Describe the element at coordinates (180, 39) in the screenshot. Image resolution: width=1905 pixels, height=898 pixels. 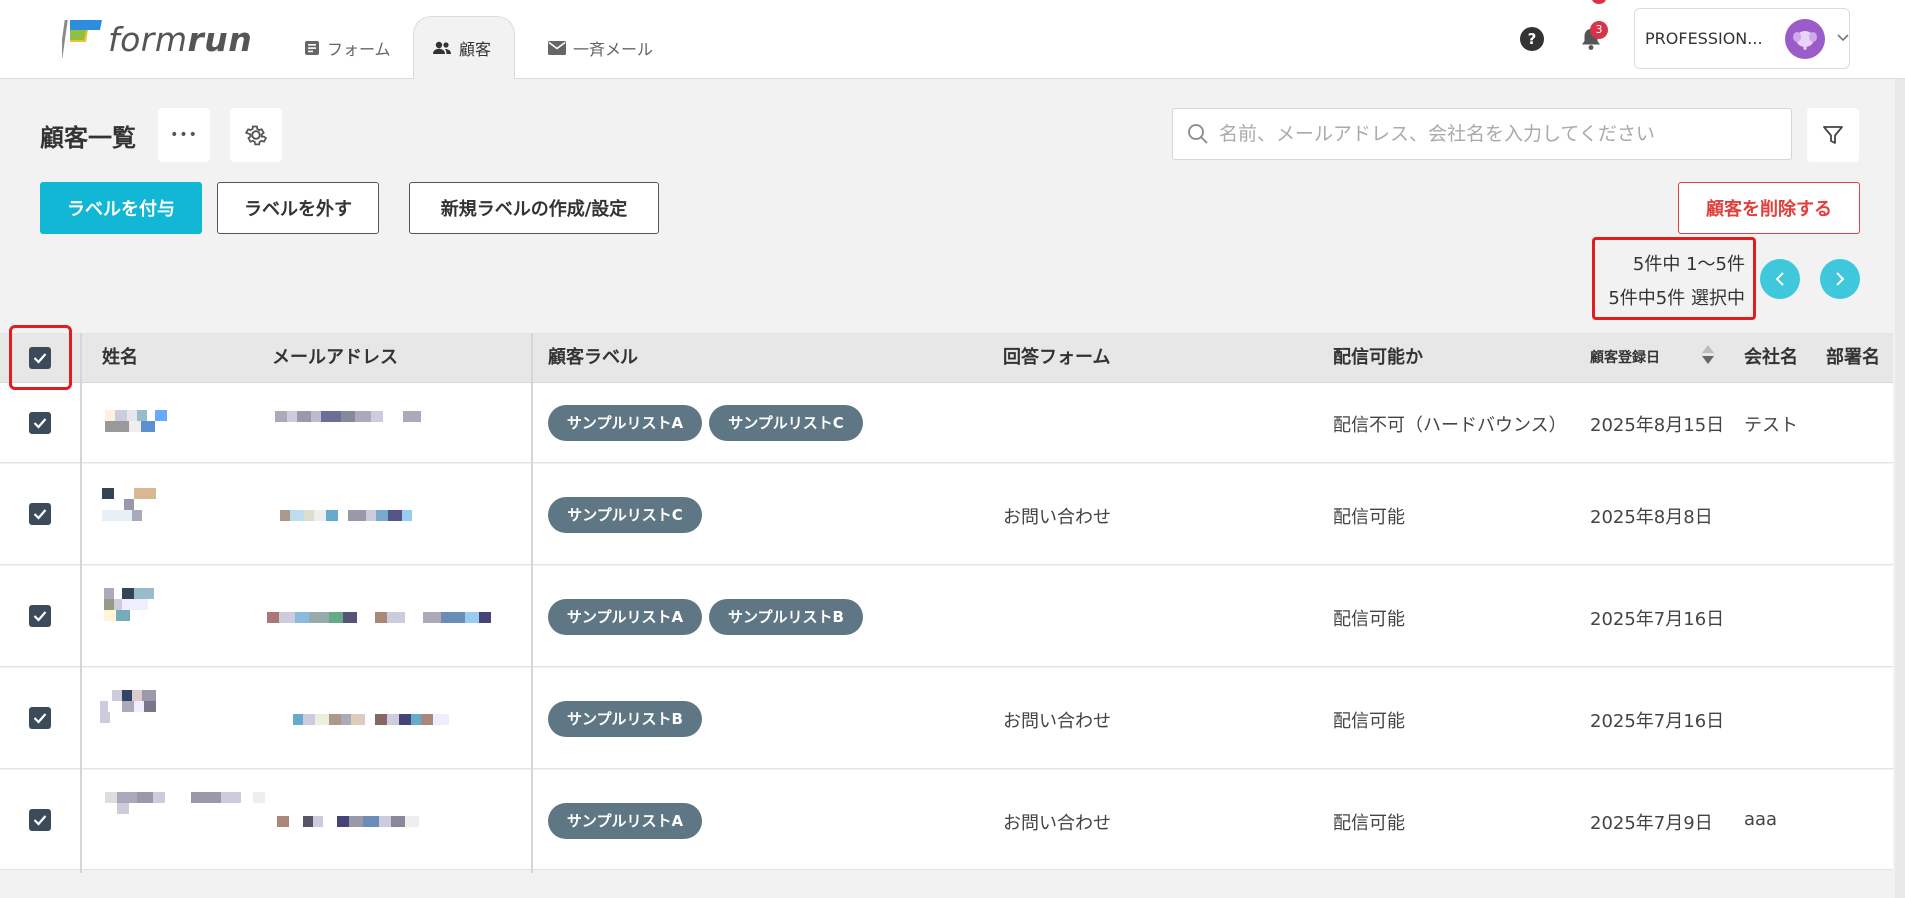
I see `logo-wordmark: formrun` at that location.